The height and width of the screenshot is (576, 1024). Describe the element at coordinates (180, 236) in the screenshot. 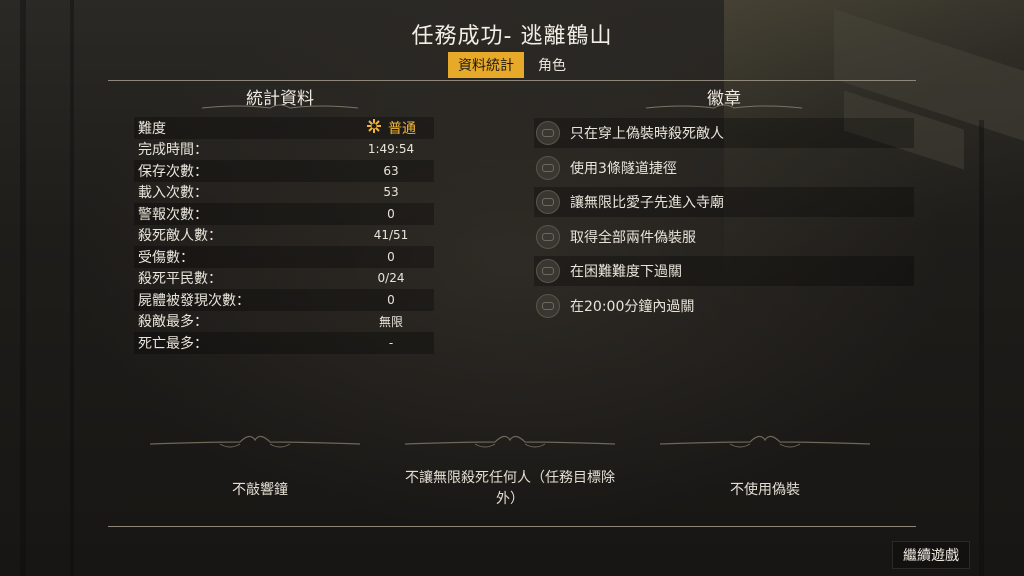

I see `stat-label: 殺死敵人數：` at that location.